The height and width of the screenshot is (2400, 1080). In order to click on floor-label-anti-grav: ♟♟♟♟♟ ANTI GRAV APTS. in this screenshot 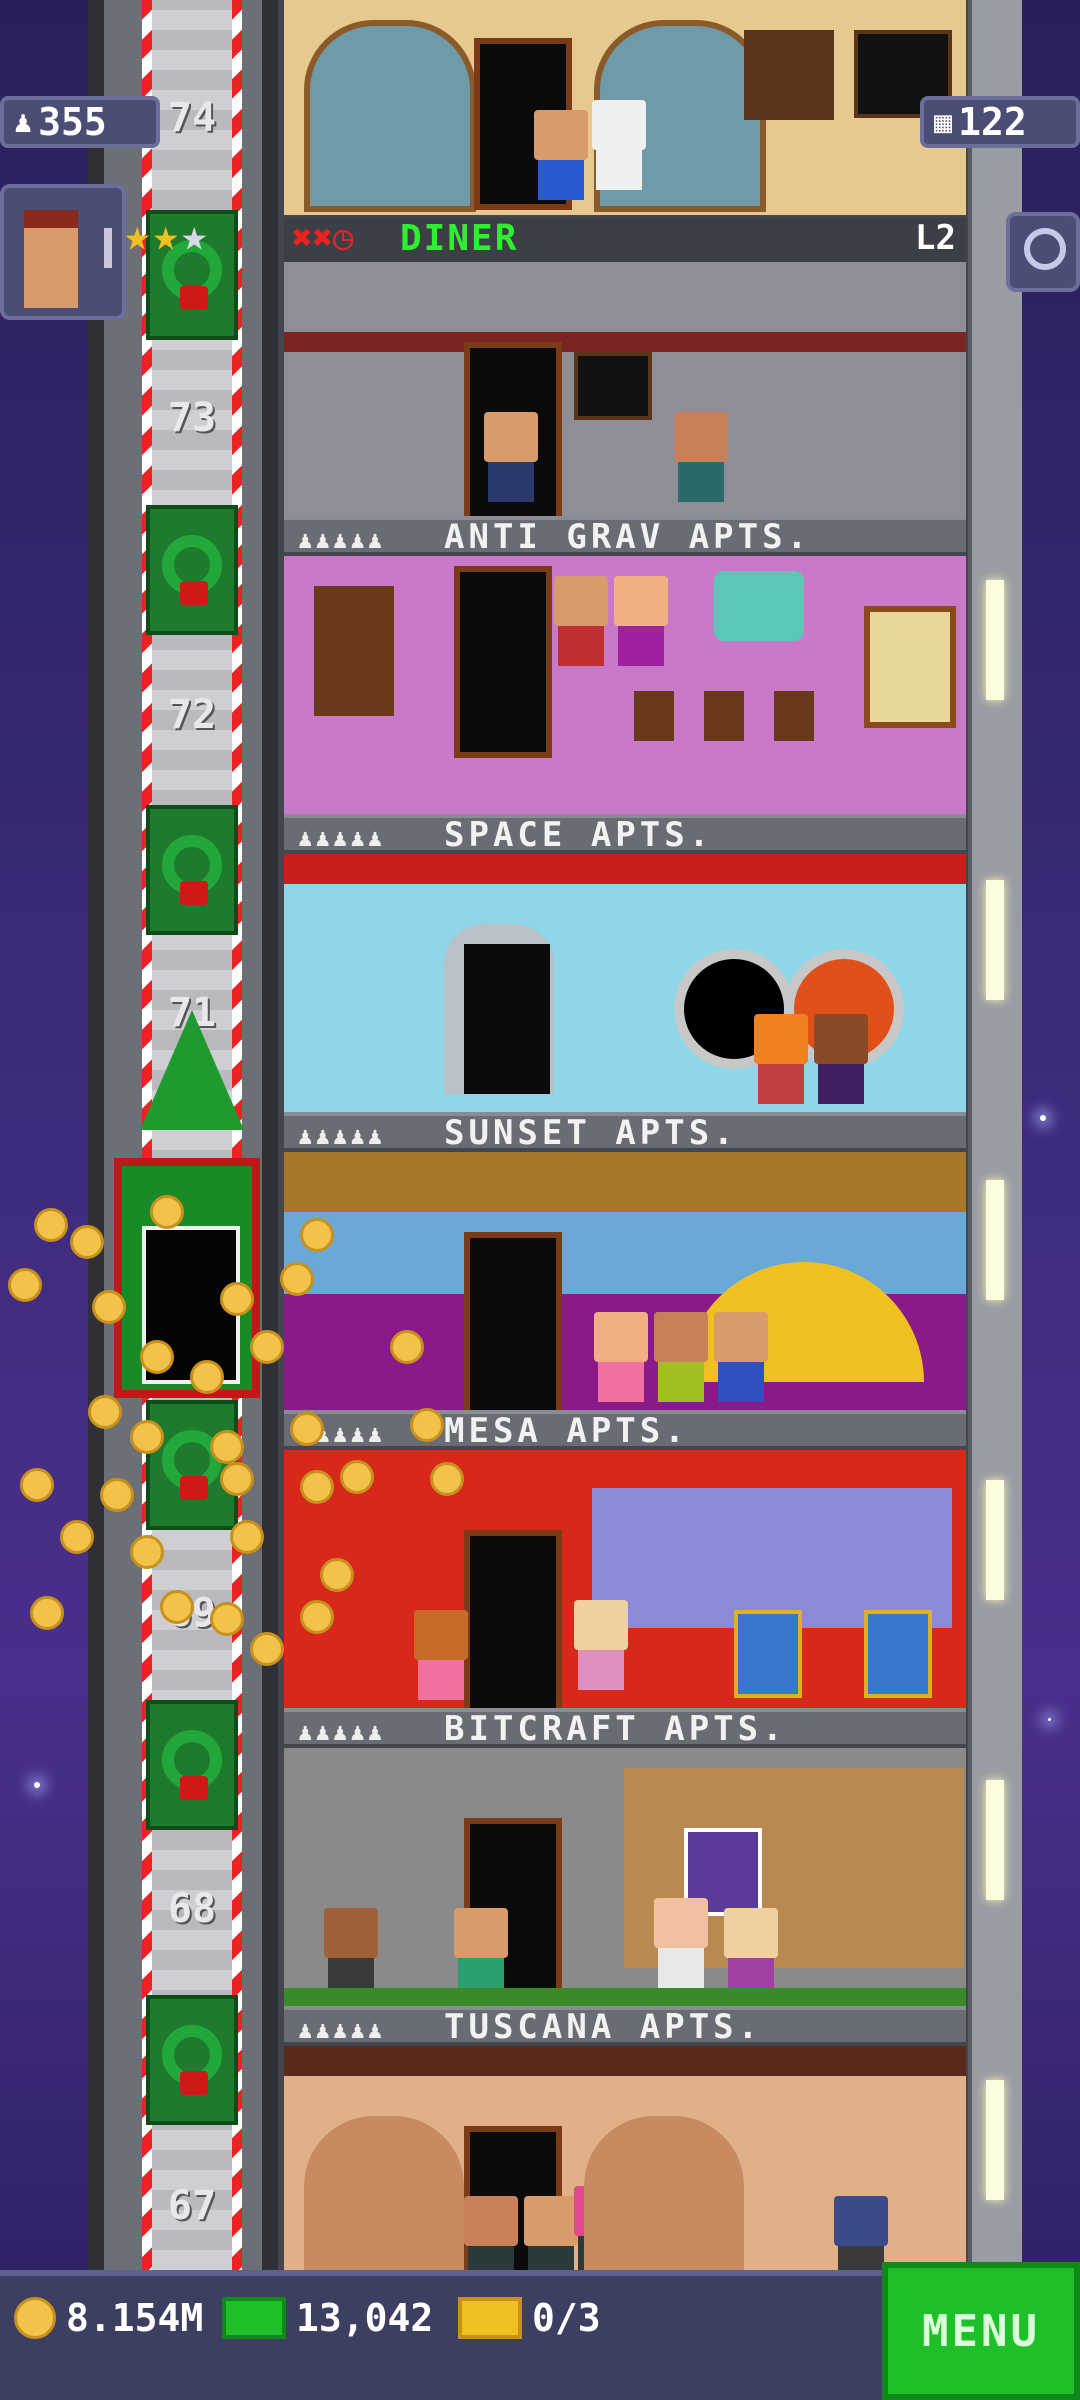, I will do `click(625, 536)`.